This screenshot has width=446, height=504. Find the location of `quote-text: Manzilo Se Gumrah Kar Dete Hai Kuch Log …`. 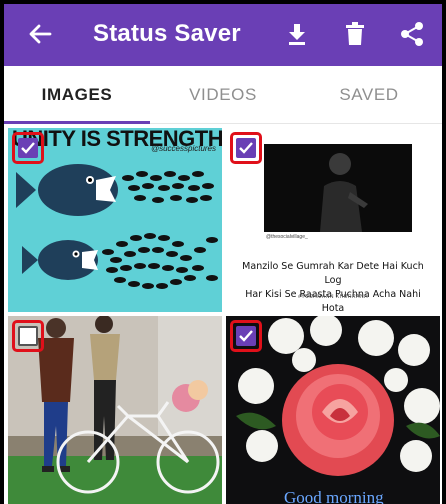

quote-text: Manzilo Se Gumrah Kar Dete Hai Kuch Log … is located at coordinates (333, 286).